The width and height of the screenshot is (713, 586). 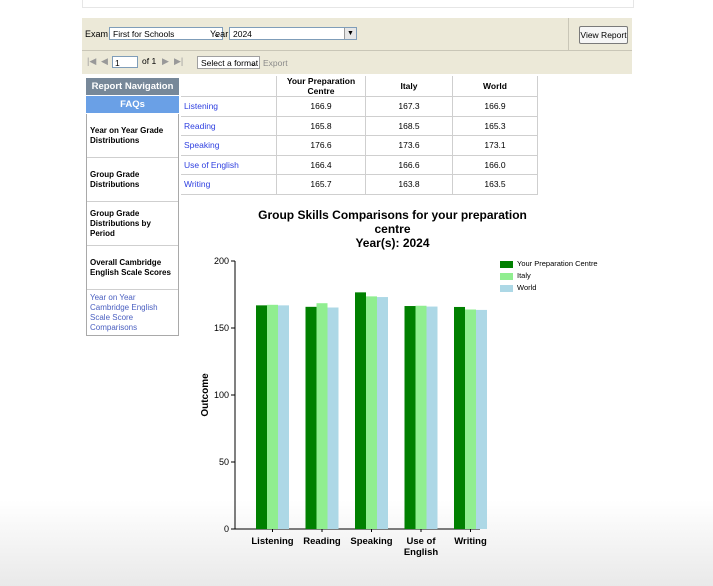 I want to click on previous-page-icon: ◀, so click(x=104, y=61).